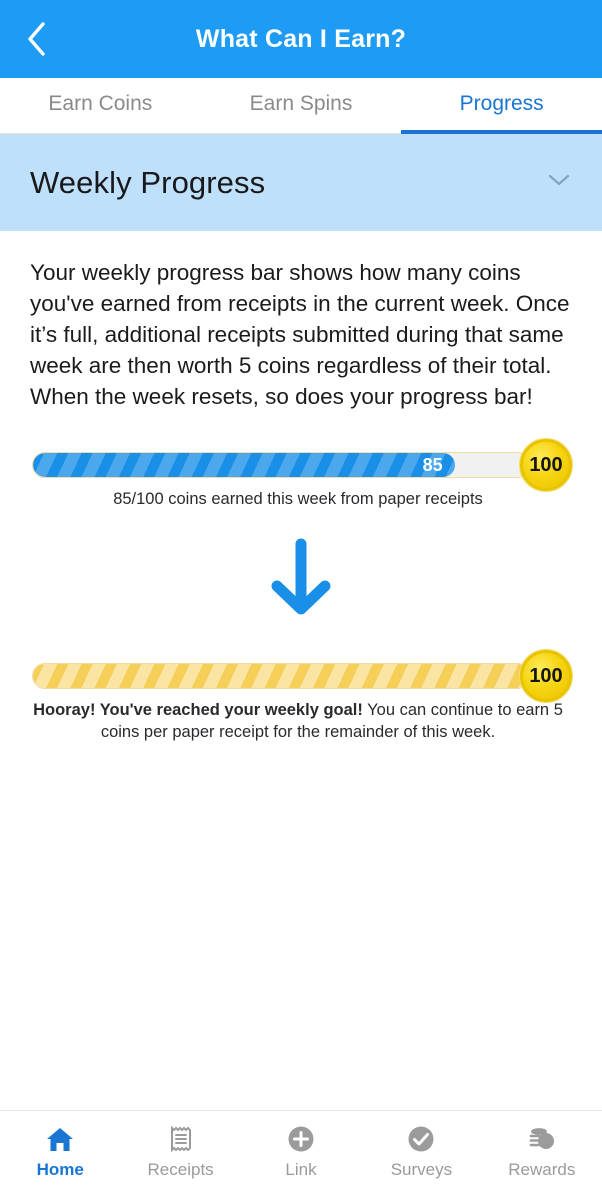 The height and width of the screenshot is (1200, 602). I want to click on back-button, so click(36, 39).